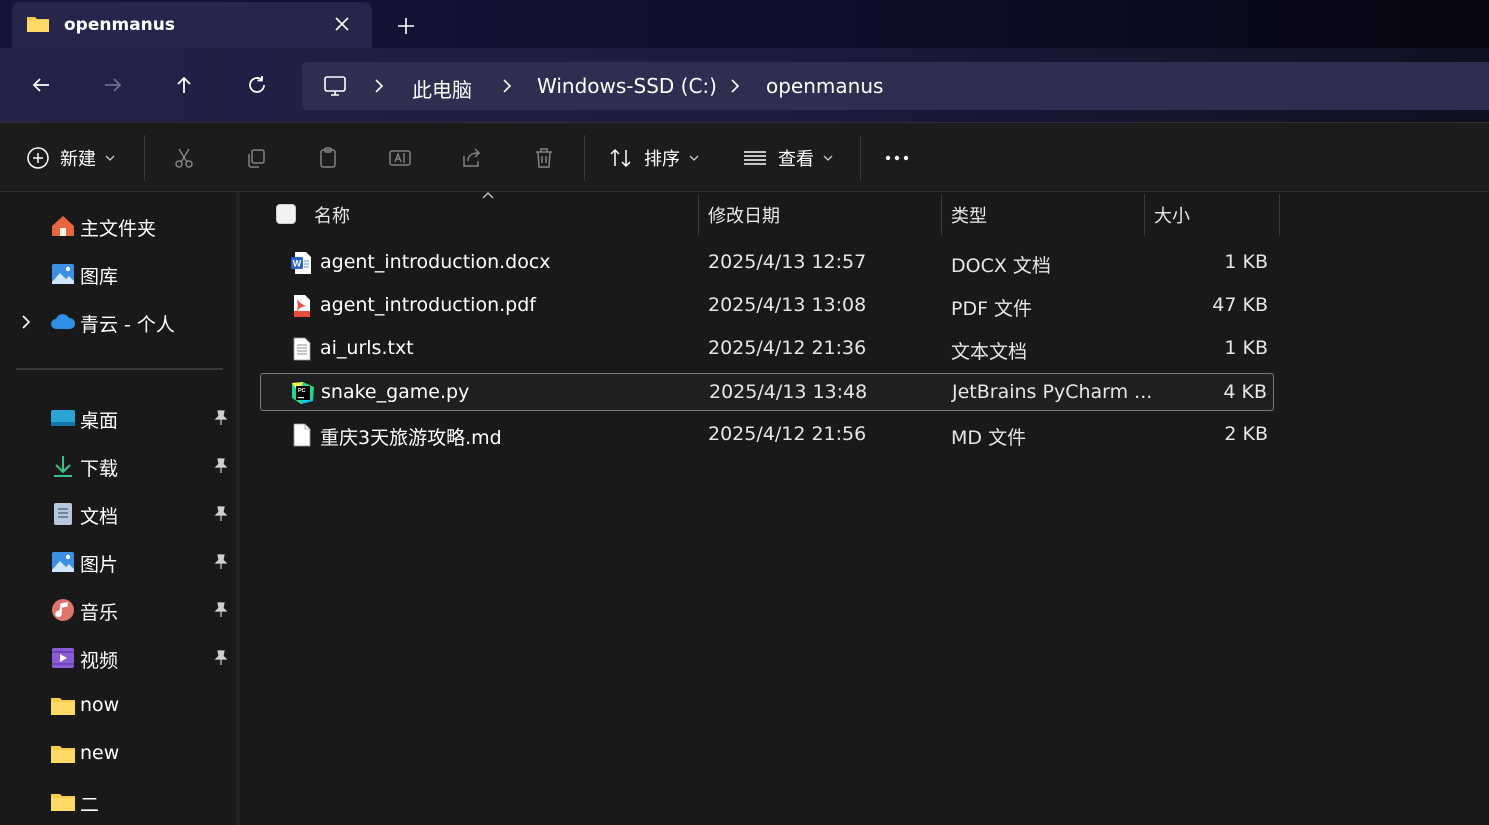  What do you see at coordinates (118, 226) in the screenshot?
I see `sidebar-item-home: 主文件夹` at bounding box center [118, 226].